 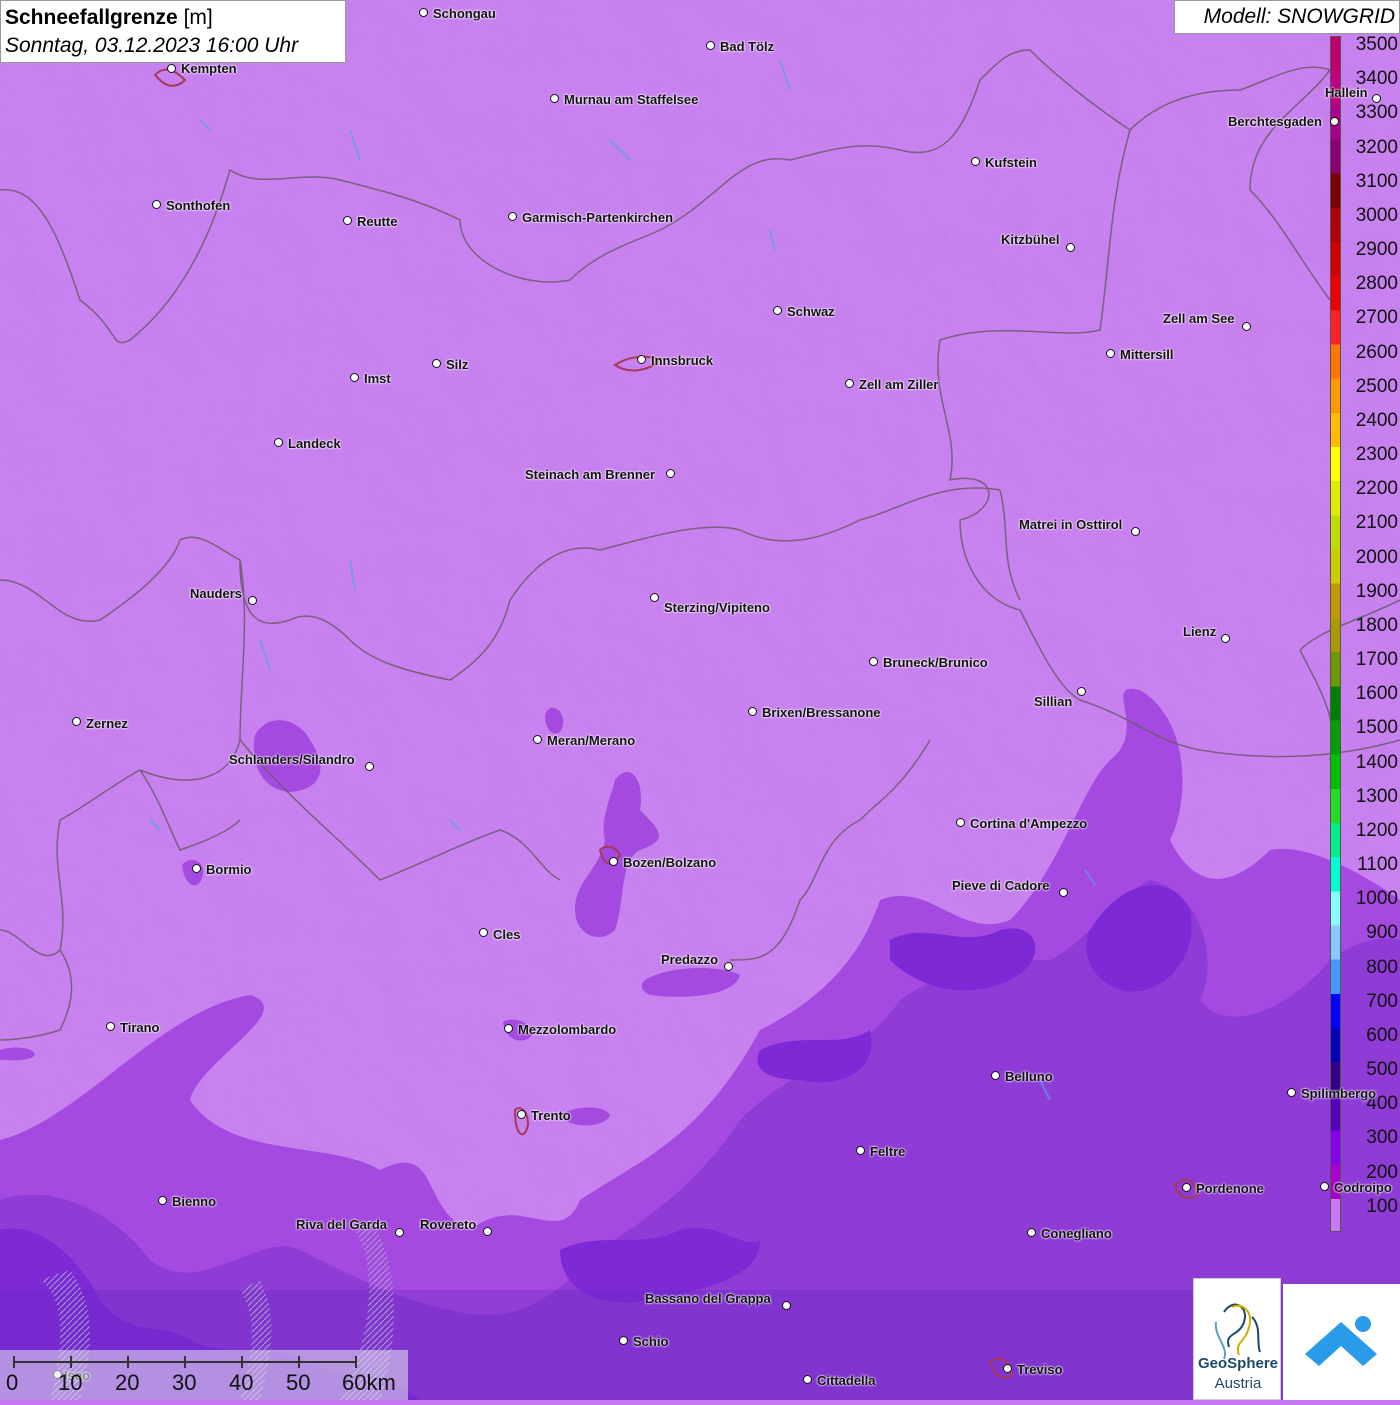 I want to click on city-label: Kempten, so click(x=209, y=68).